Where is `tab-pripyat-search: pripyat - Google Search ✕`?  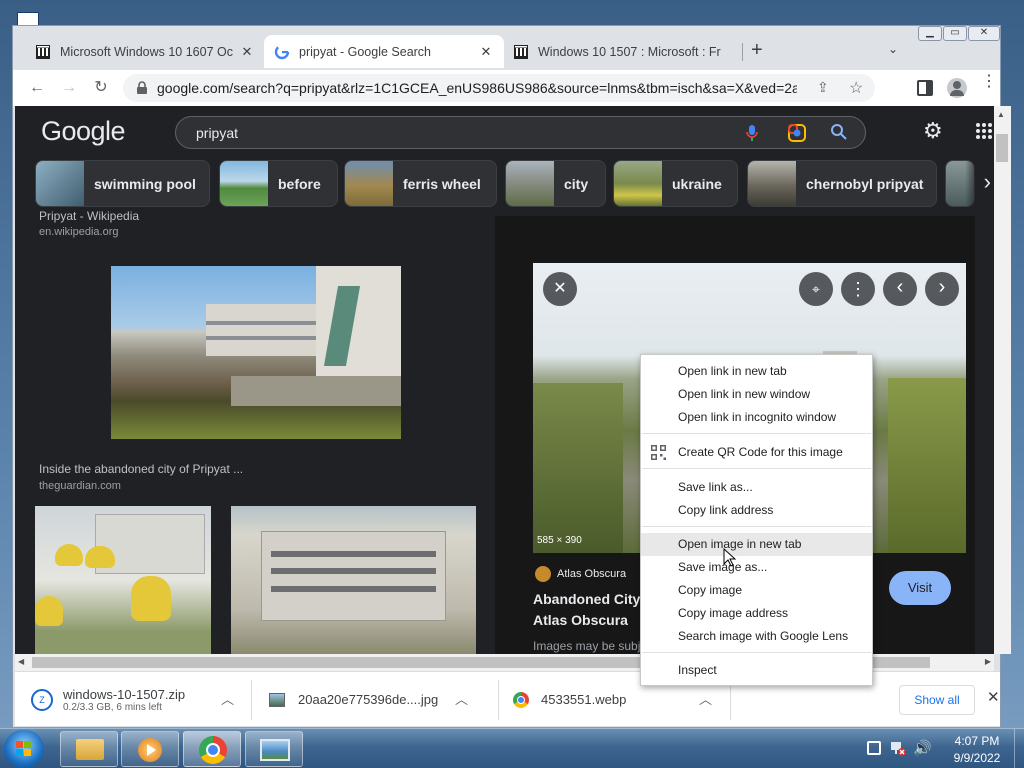 tab-pripyat-search: pripyat - Google Search ✕ is located at coordinates (384, 51).